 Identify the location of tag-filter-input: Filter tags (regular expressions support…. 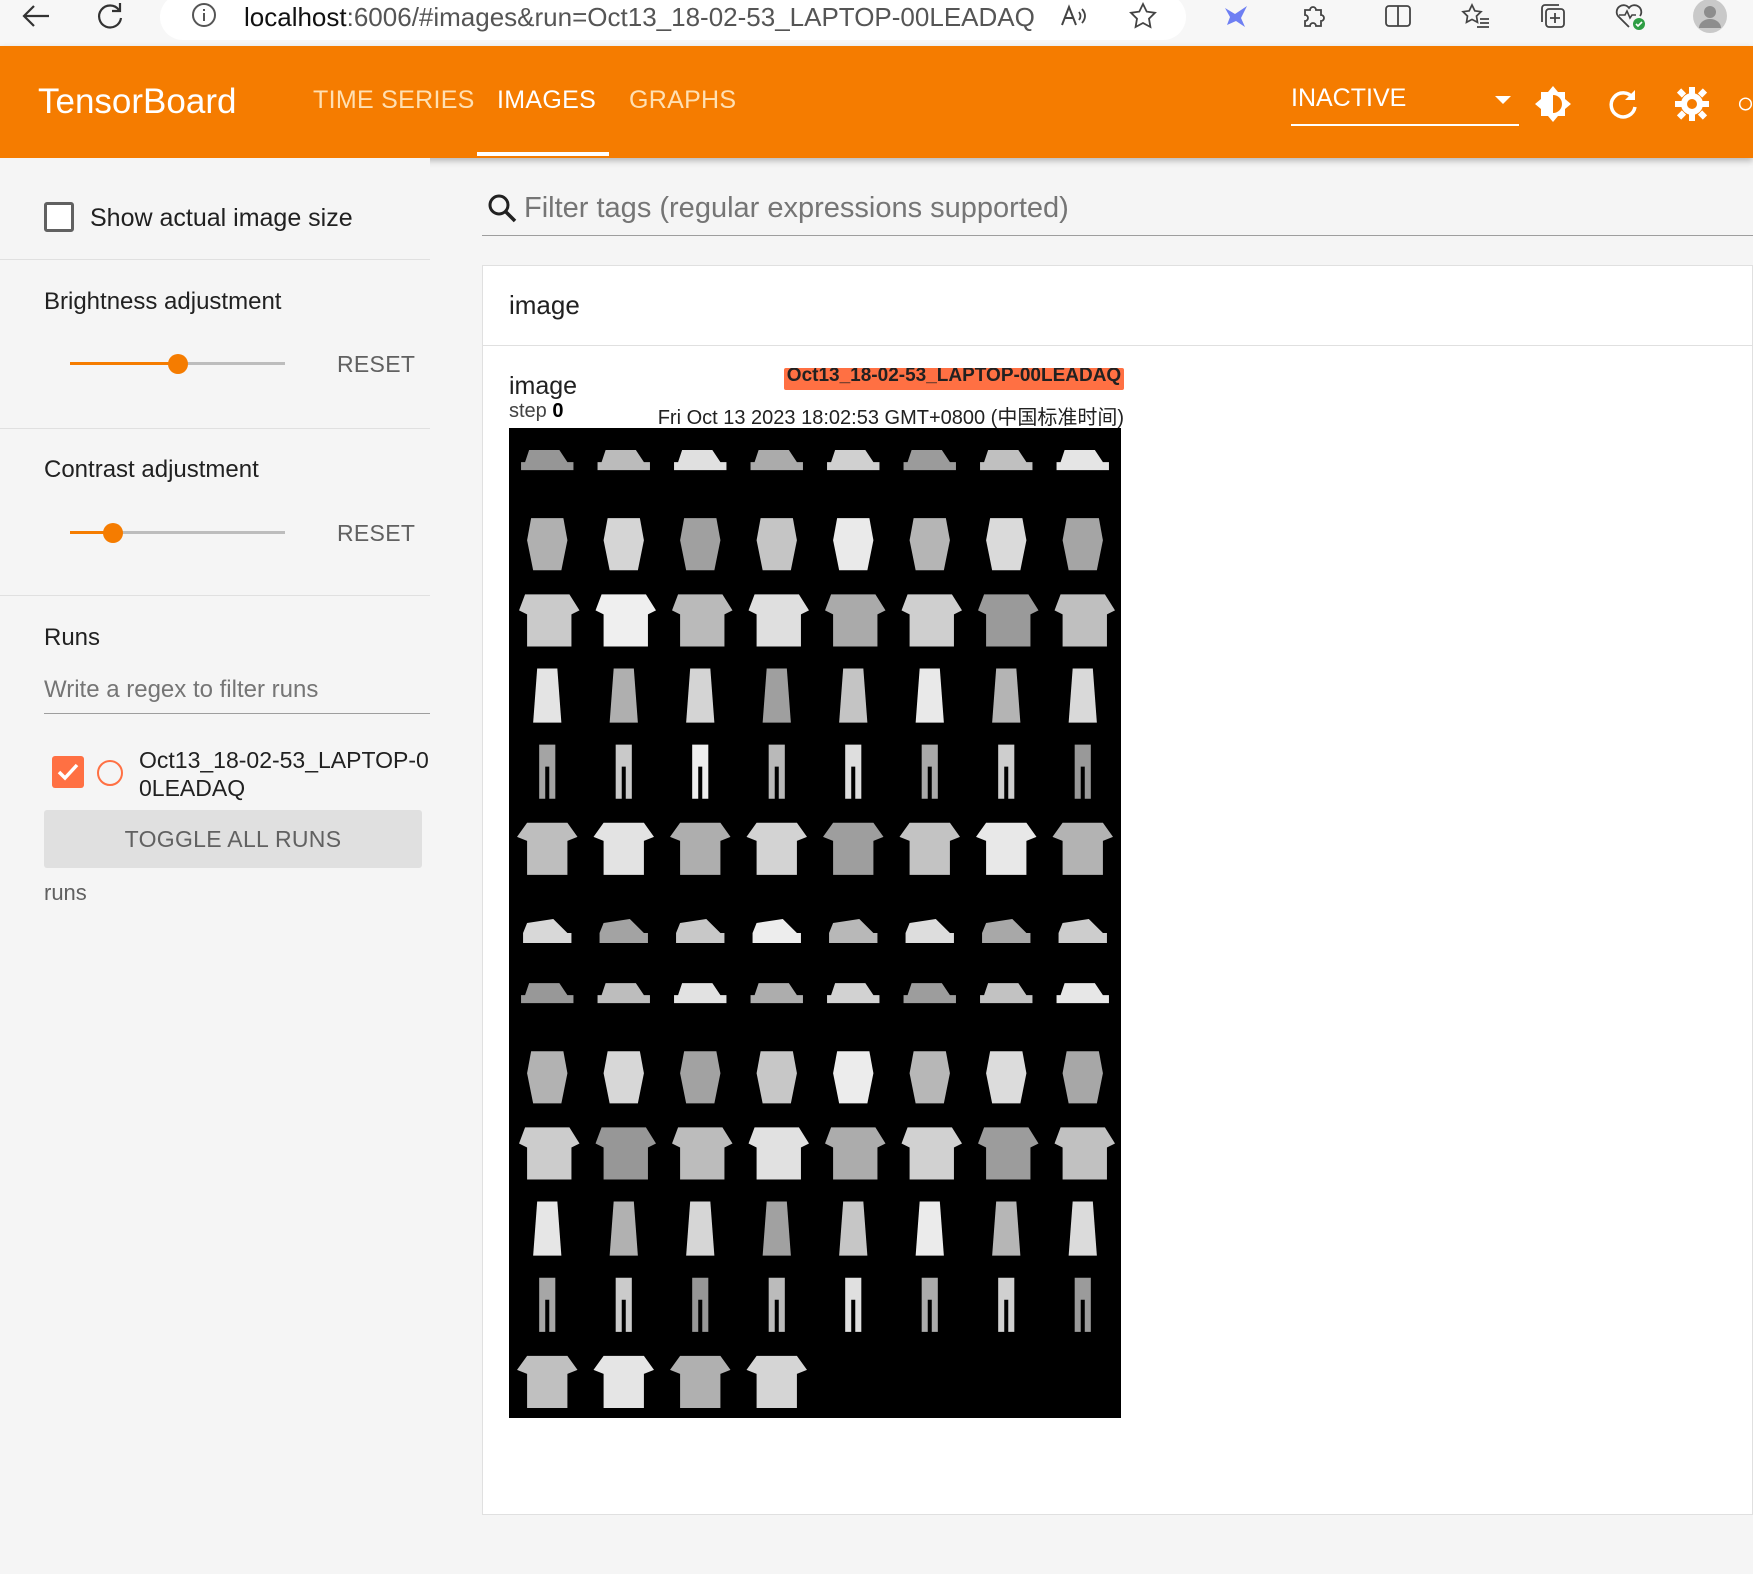
(796, 208).